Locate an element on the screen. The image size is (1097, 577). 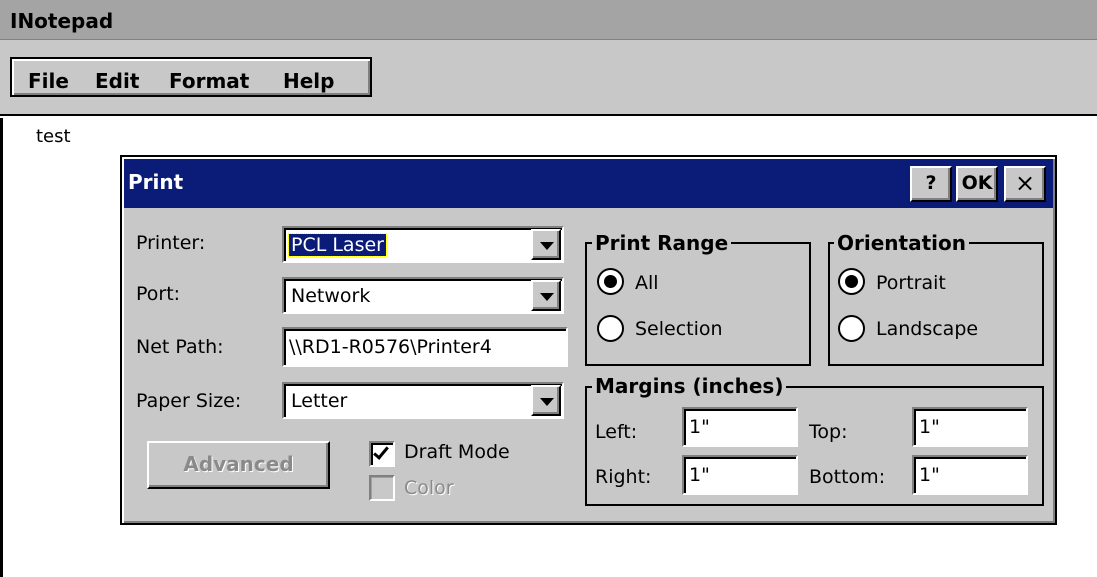
print-range-group is located at coordinates (698, 304).